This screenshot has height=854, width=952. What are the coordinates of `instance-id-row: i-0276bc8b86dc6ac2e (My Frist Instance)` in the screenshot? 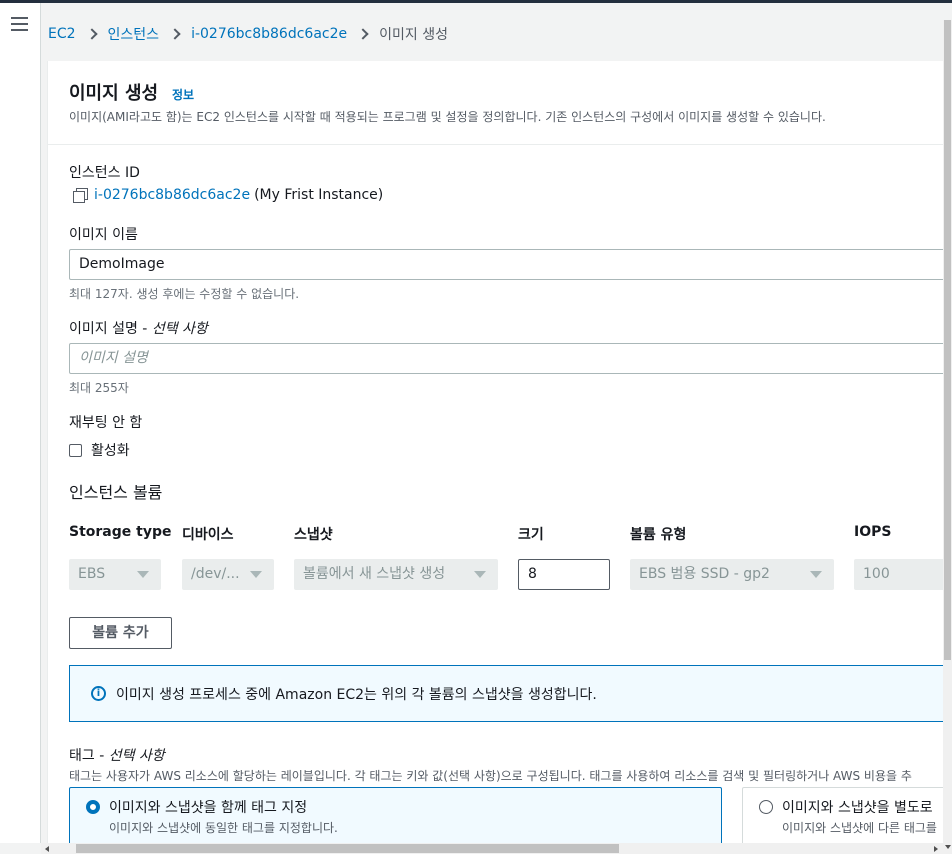 It's located at (227, 195).